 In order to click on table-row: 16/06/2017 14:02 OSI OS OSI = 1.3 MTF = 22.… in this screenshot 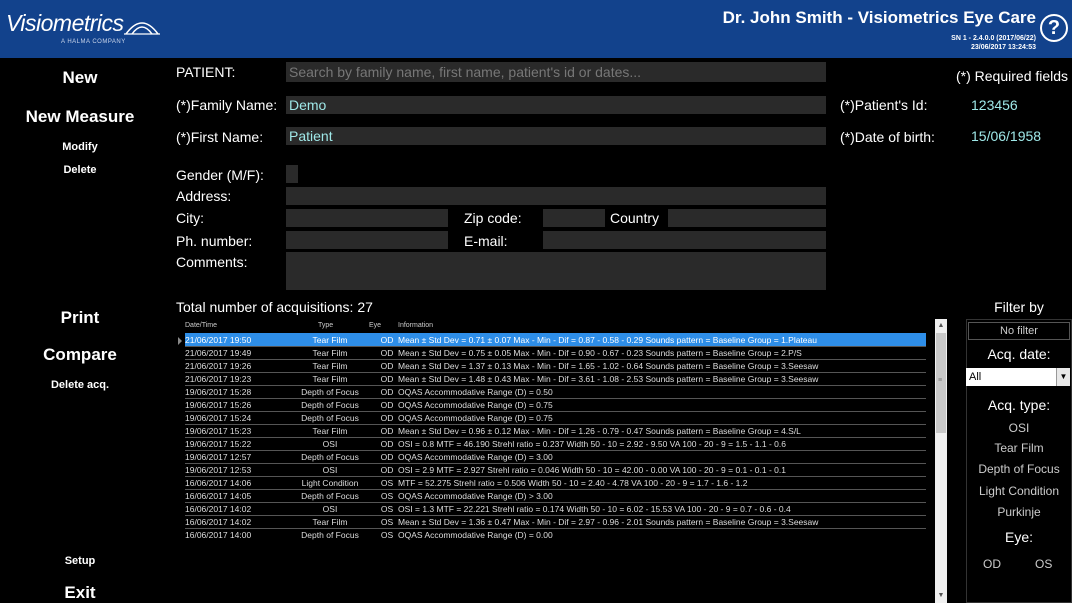, I will do `click(555, 508)`.